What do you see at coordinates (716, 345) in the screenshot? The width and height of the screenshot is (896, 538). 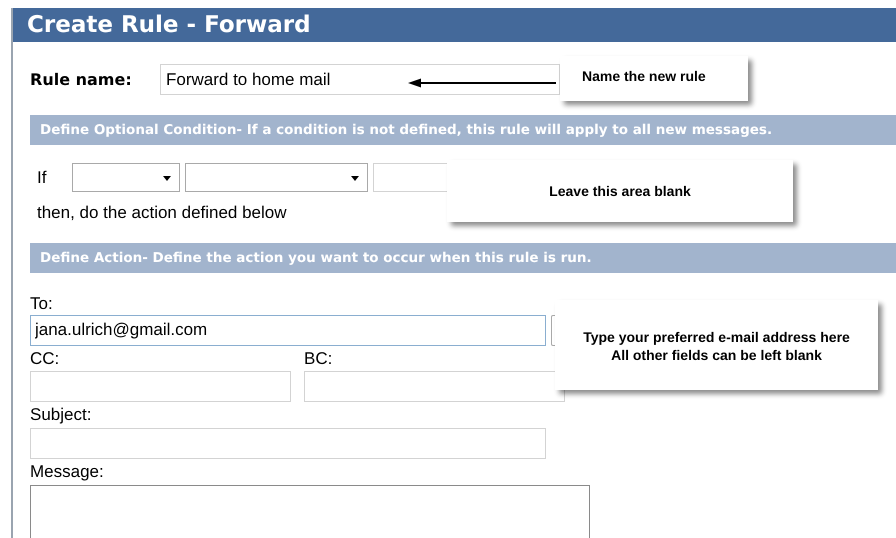 I see `callout: Type your preferred e-mail address here All other fields can be left blank` at bounding box center [716, 345].